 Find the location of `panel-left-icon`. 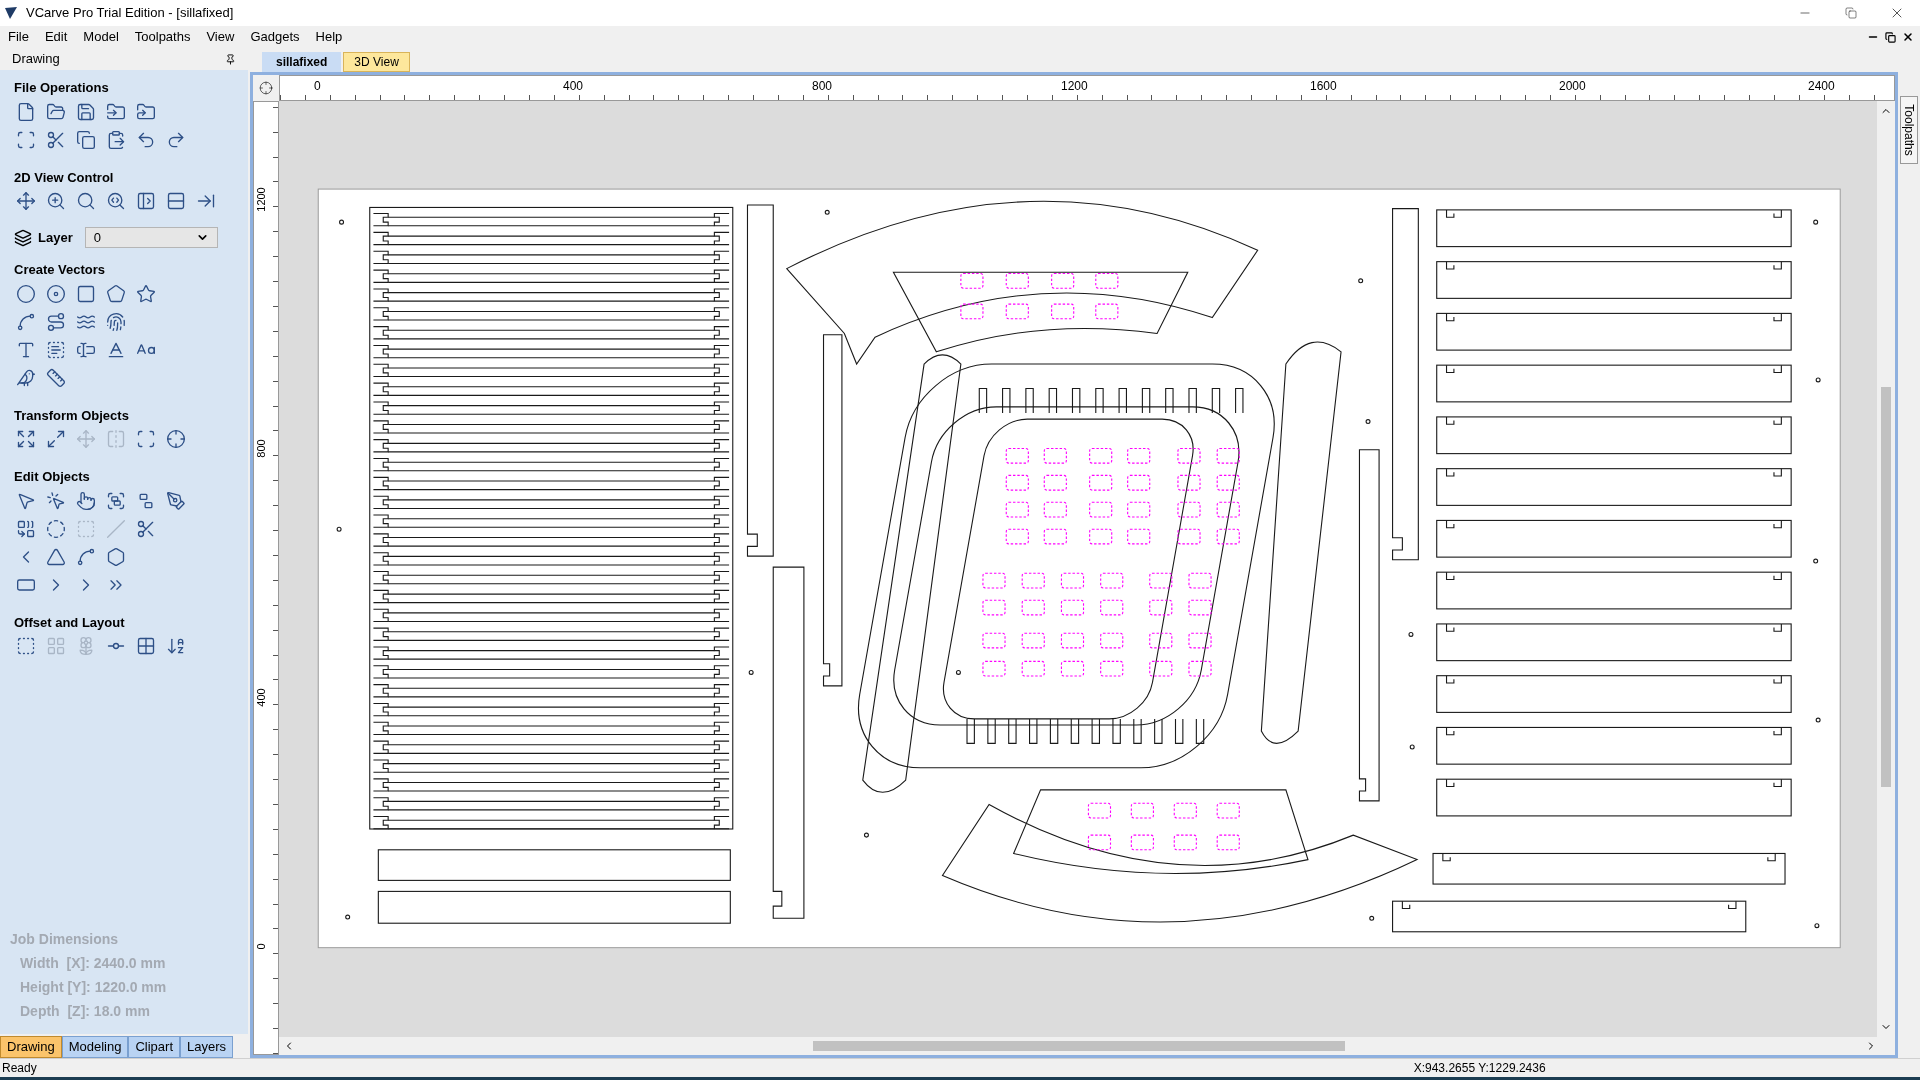

panel-left-icon is located at coordinates (146, 201).